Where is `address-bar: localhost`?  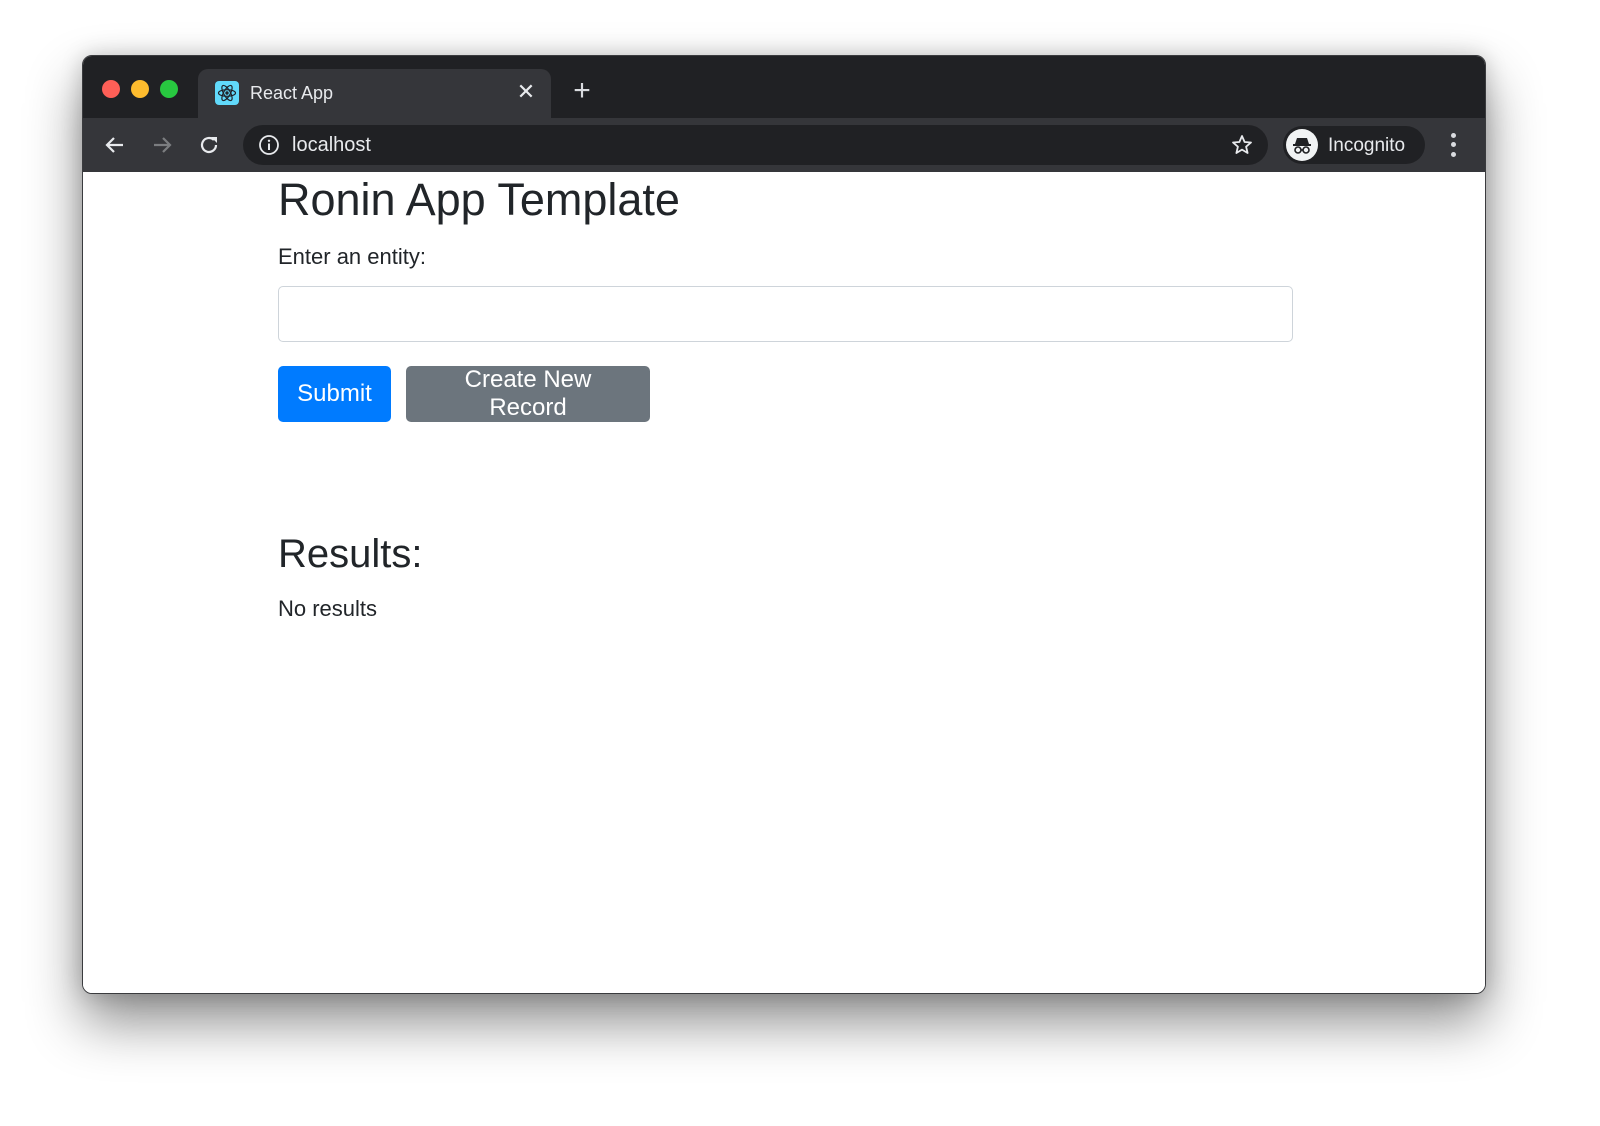 address-bar: localhost is located at coordinates (755, 145).